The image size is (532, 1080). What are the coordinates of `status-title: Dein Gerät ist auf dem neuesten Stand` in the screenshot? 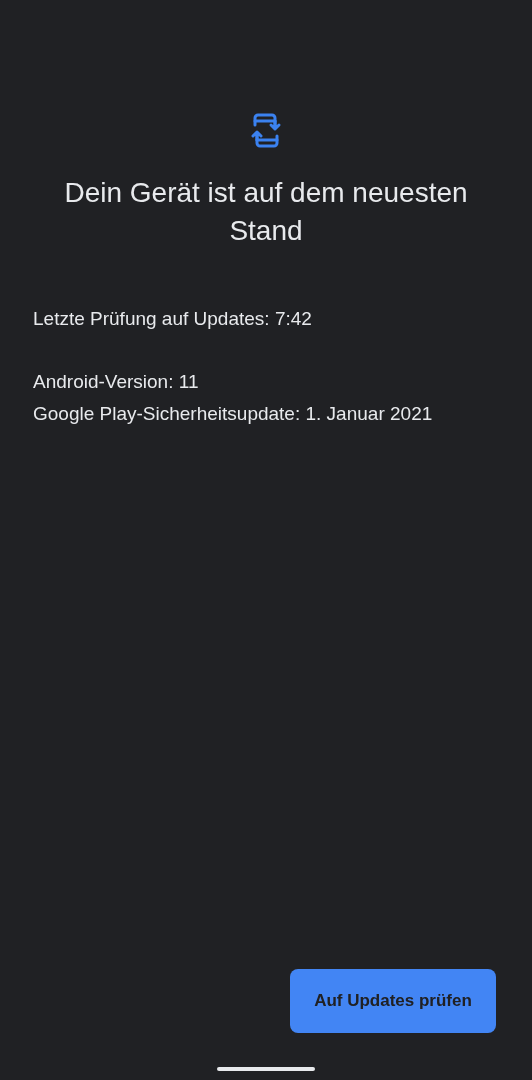 It's located at (266, 212).